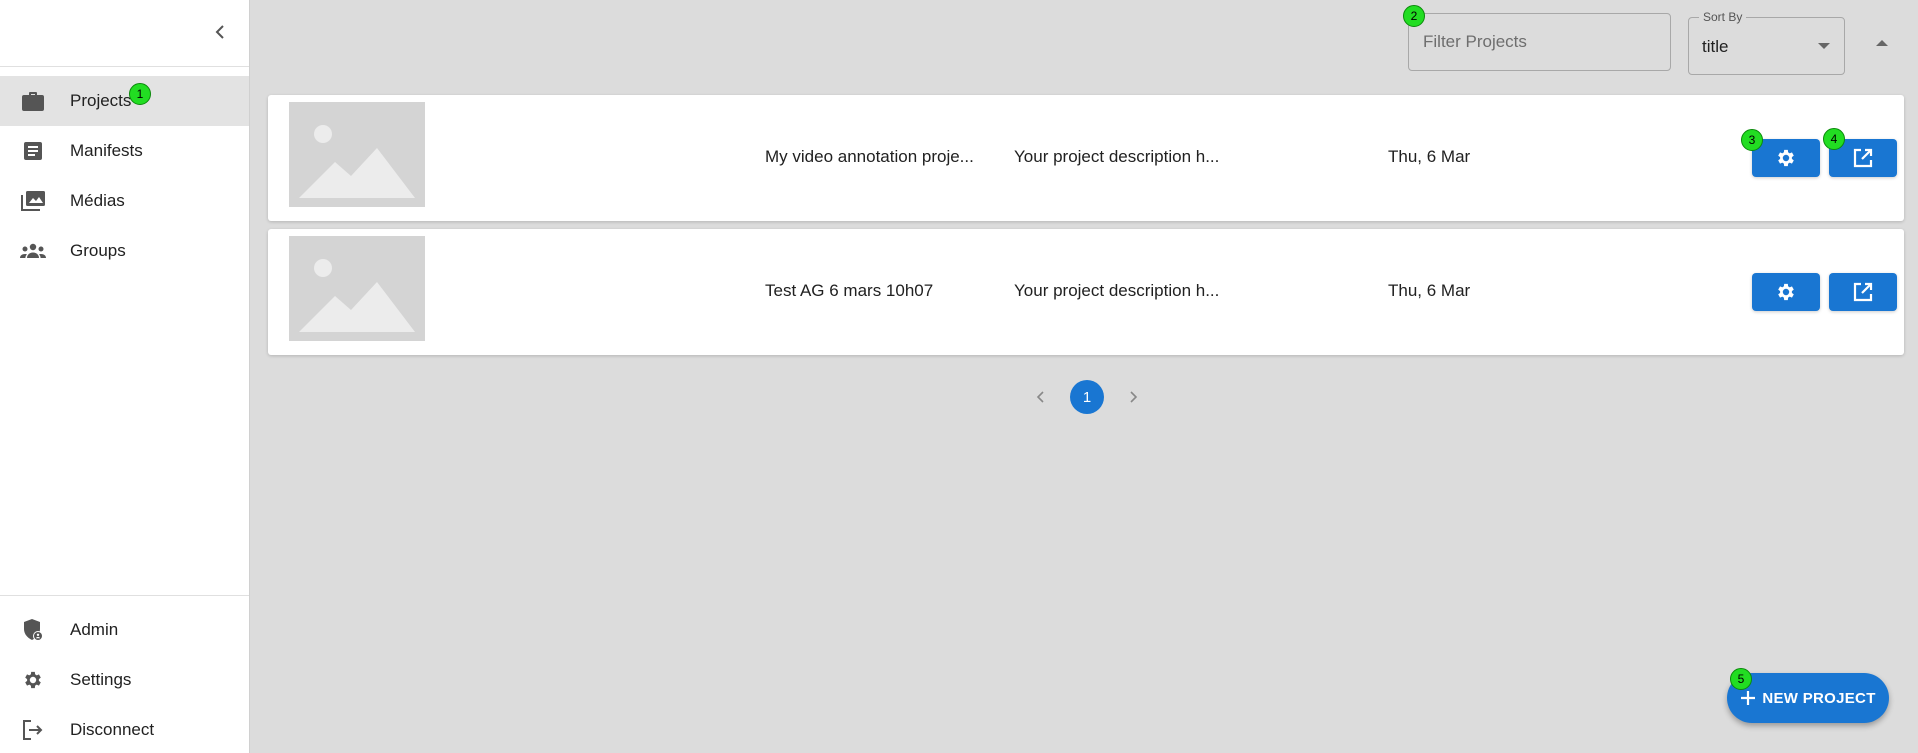 The height and width of the screenshot is (753, 1918). I want to click on sort-direction-toggle, so click(1882, 43).